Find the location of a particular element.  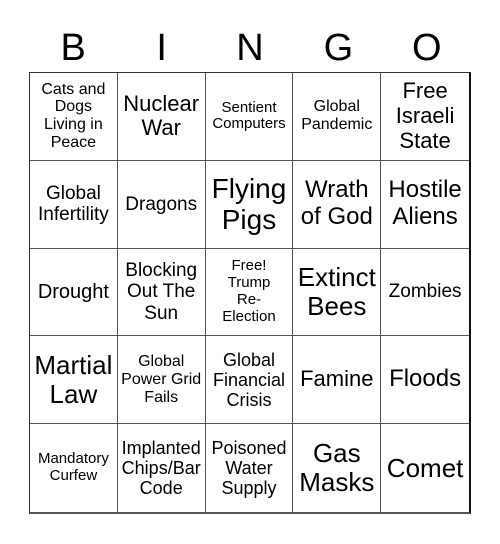

bingo-cell: Implanted Chips/Bar Code is located at coordinates (162, 468).